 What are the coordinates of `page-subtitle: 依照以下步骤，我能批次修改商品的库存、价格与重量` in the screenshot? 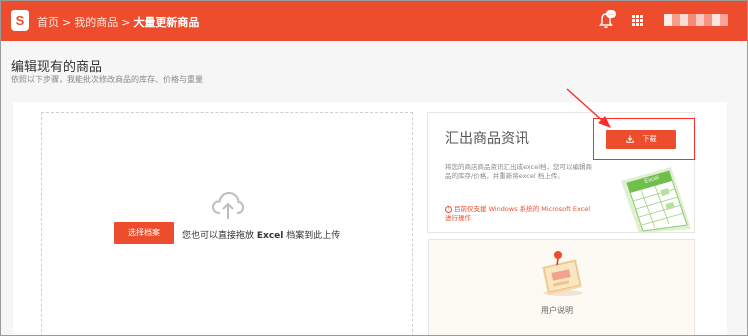 It's located at (107, 79).